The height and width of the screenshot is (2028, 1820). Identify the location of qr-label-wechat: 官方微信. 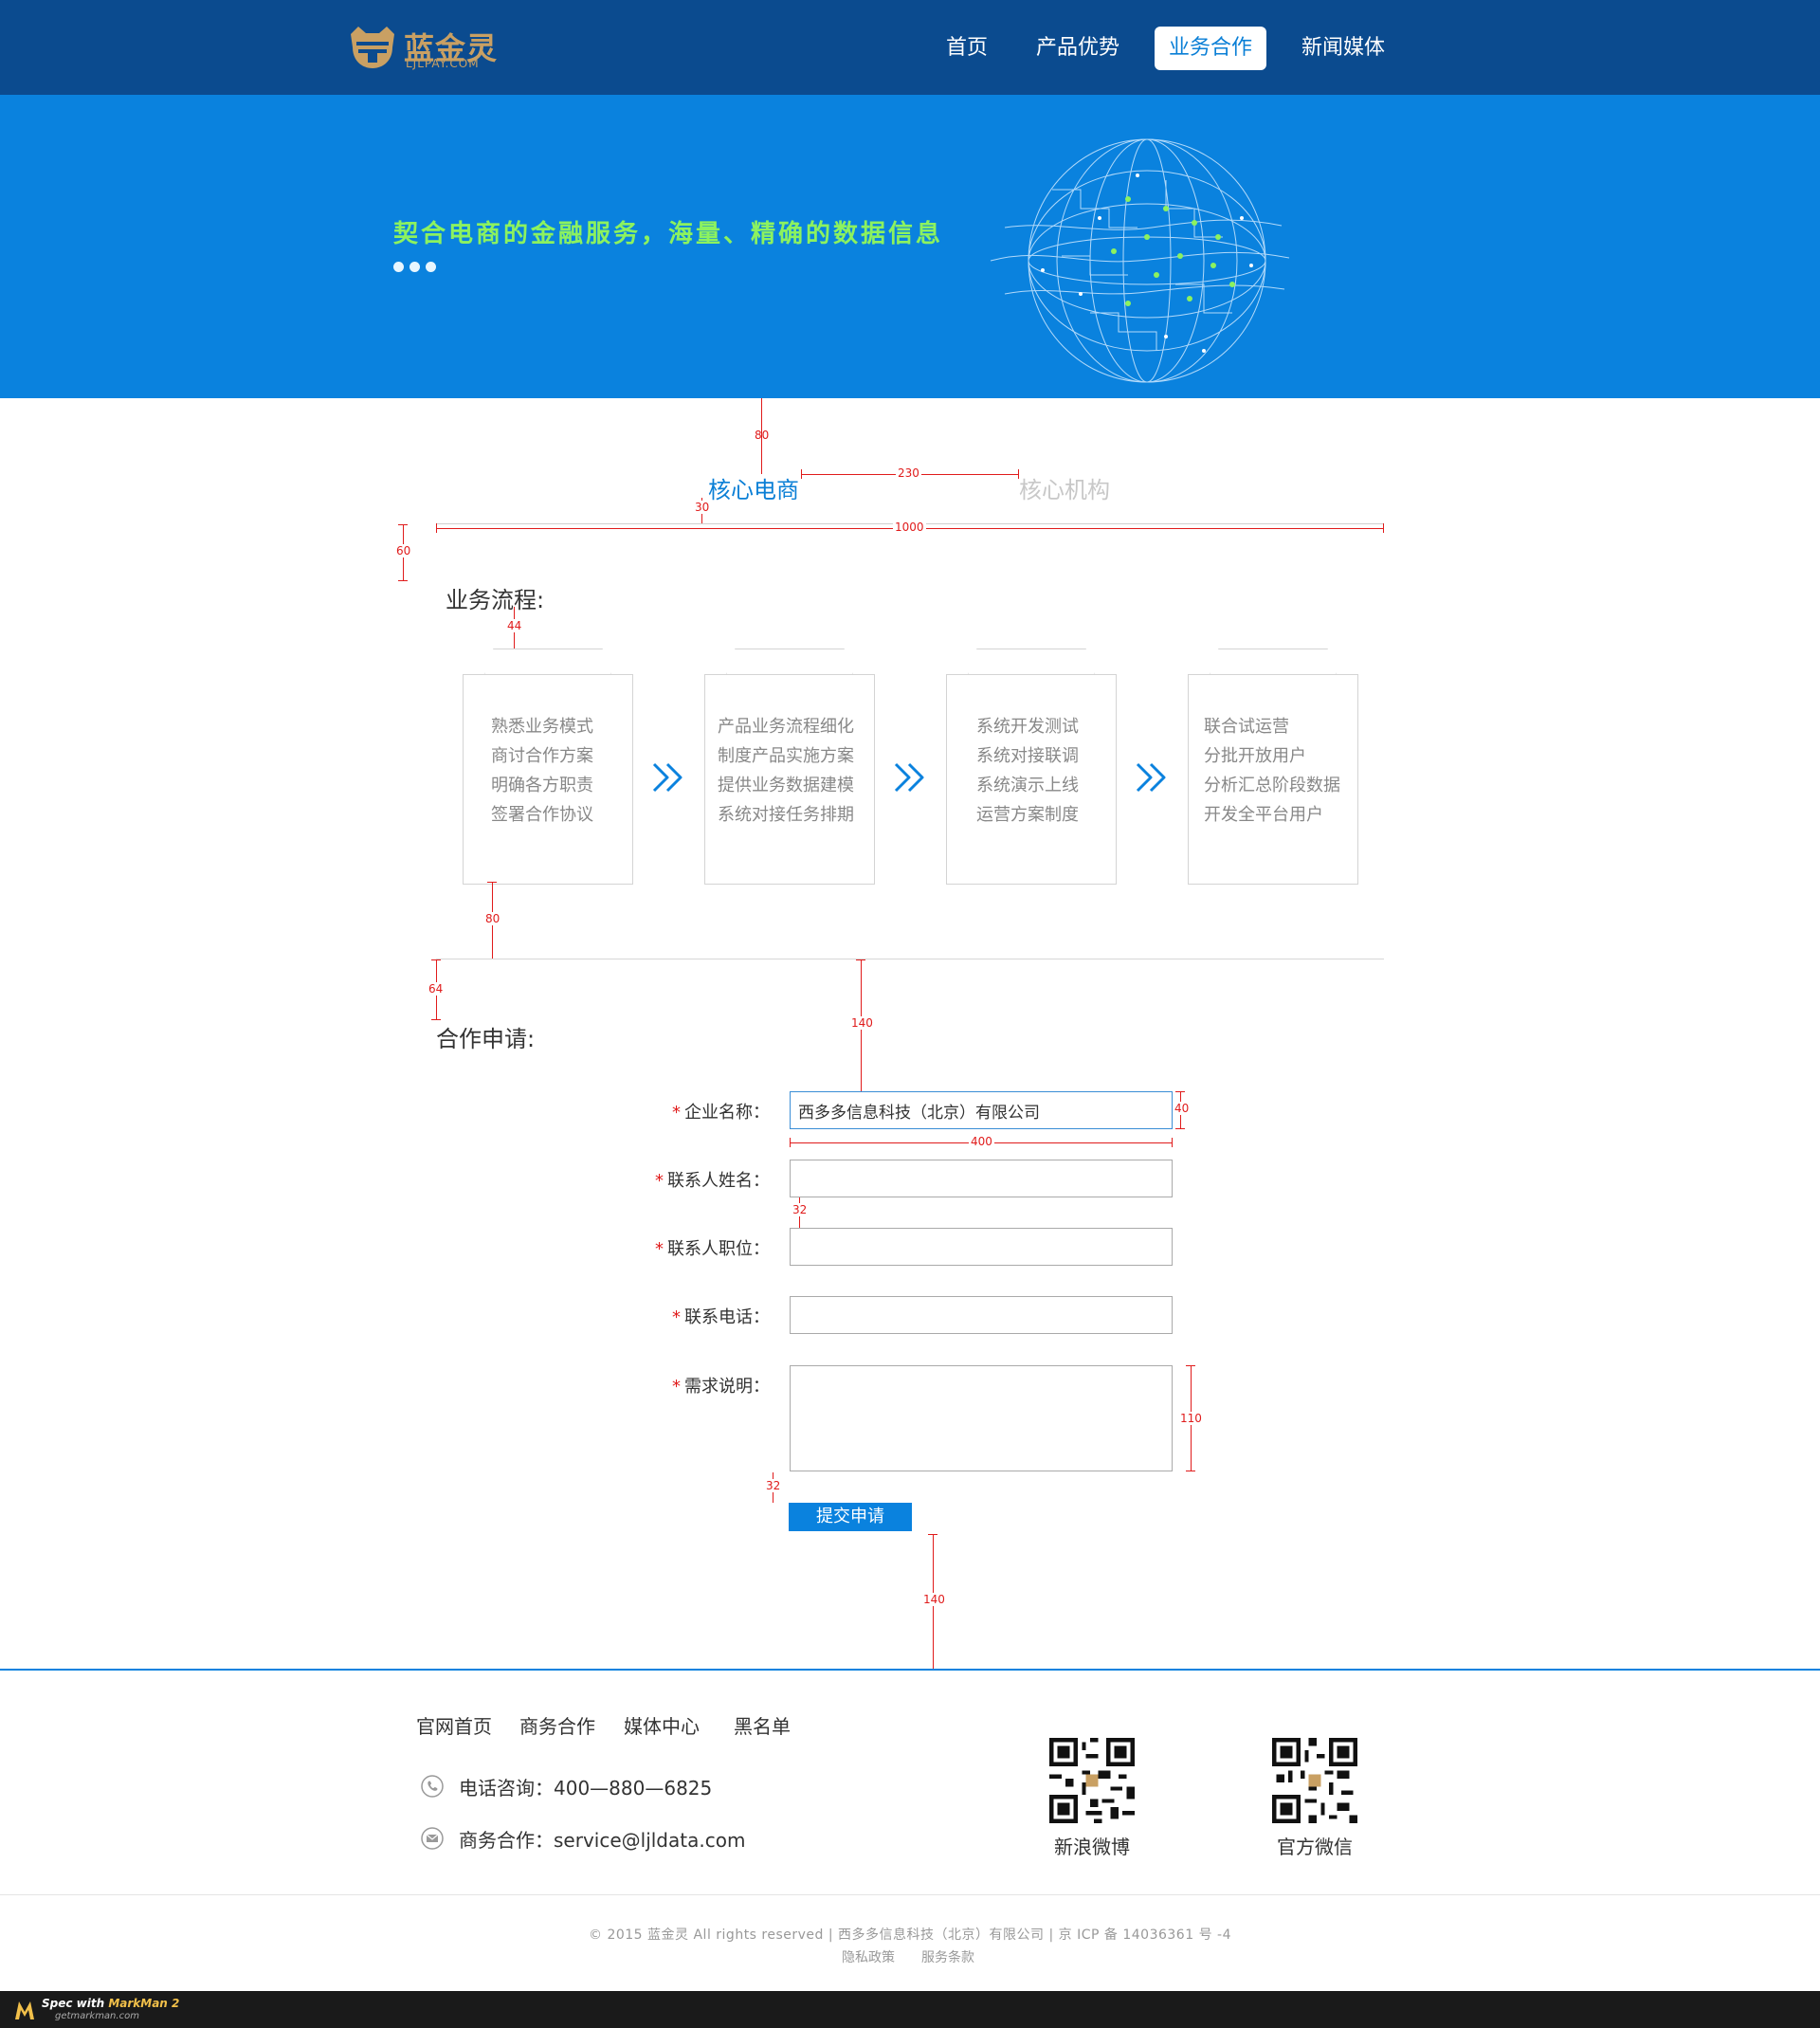
(1315, 1847).